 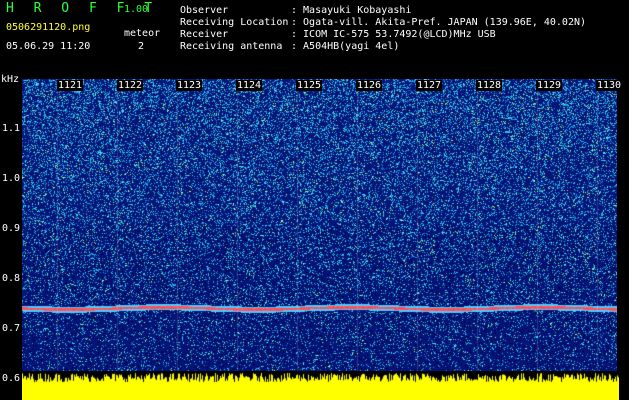 What do you see at coordinates (320, 386) in the screenshot?
I see `amplitude-strip` at bounding box center [320, 386].